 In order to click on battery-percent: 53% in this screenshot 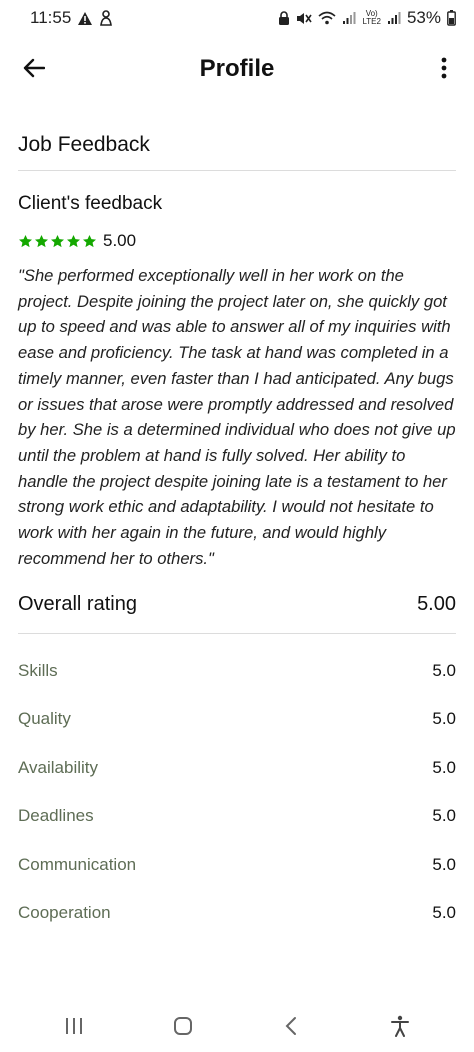, I will do `click(423, 17)`.